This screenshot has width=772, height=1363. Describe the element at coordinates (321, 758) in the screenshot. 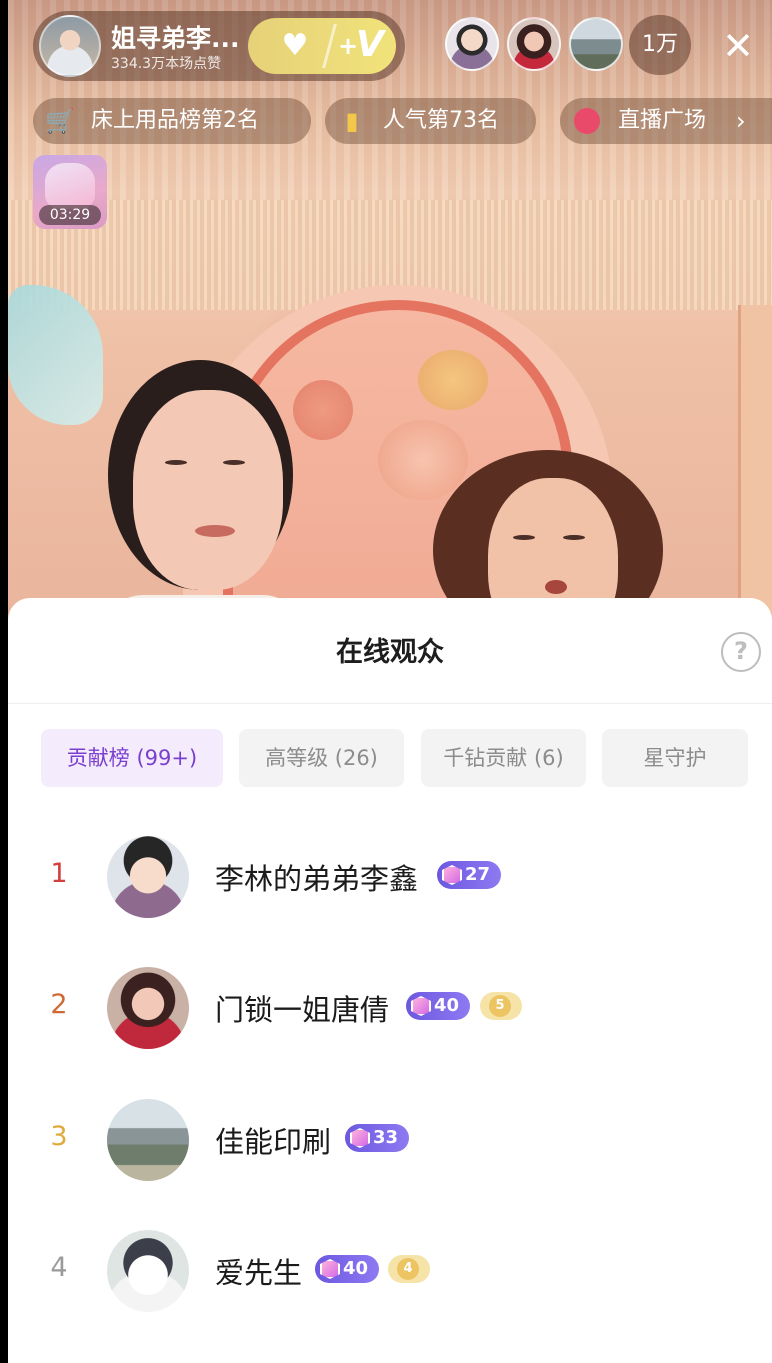

I see `tab-high-level: 高等级 (26)` at that location.